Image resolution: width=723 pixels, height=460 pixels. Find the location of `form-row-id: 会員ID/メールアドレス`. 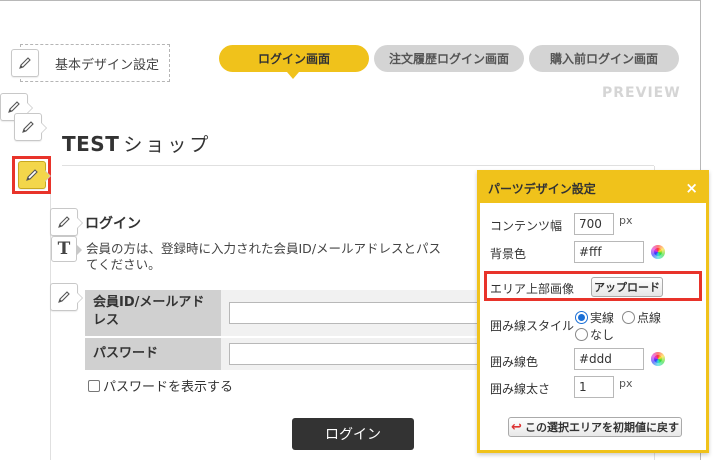

form-row-id: 会員ID/メールアドレス is located at coordinates (295, 314).